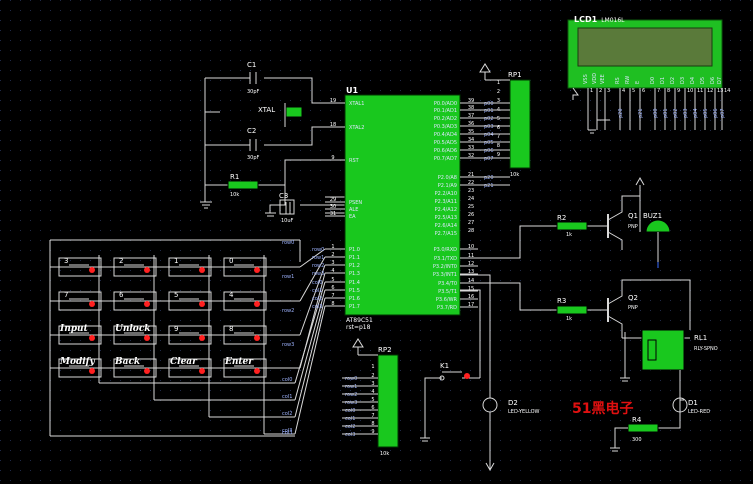 The width and height of the screenshot is (753, 484). I want to click on rp2-net-1: row1, so click(351, 387).